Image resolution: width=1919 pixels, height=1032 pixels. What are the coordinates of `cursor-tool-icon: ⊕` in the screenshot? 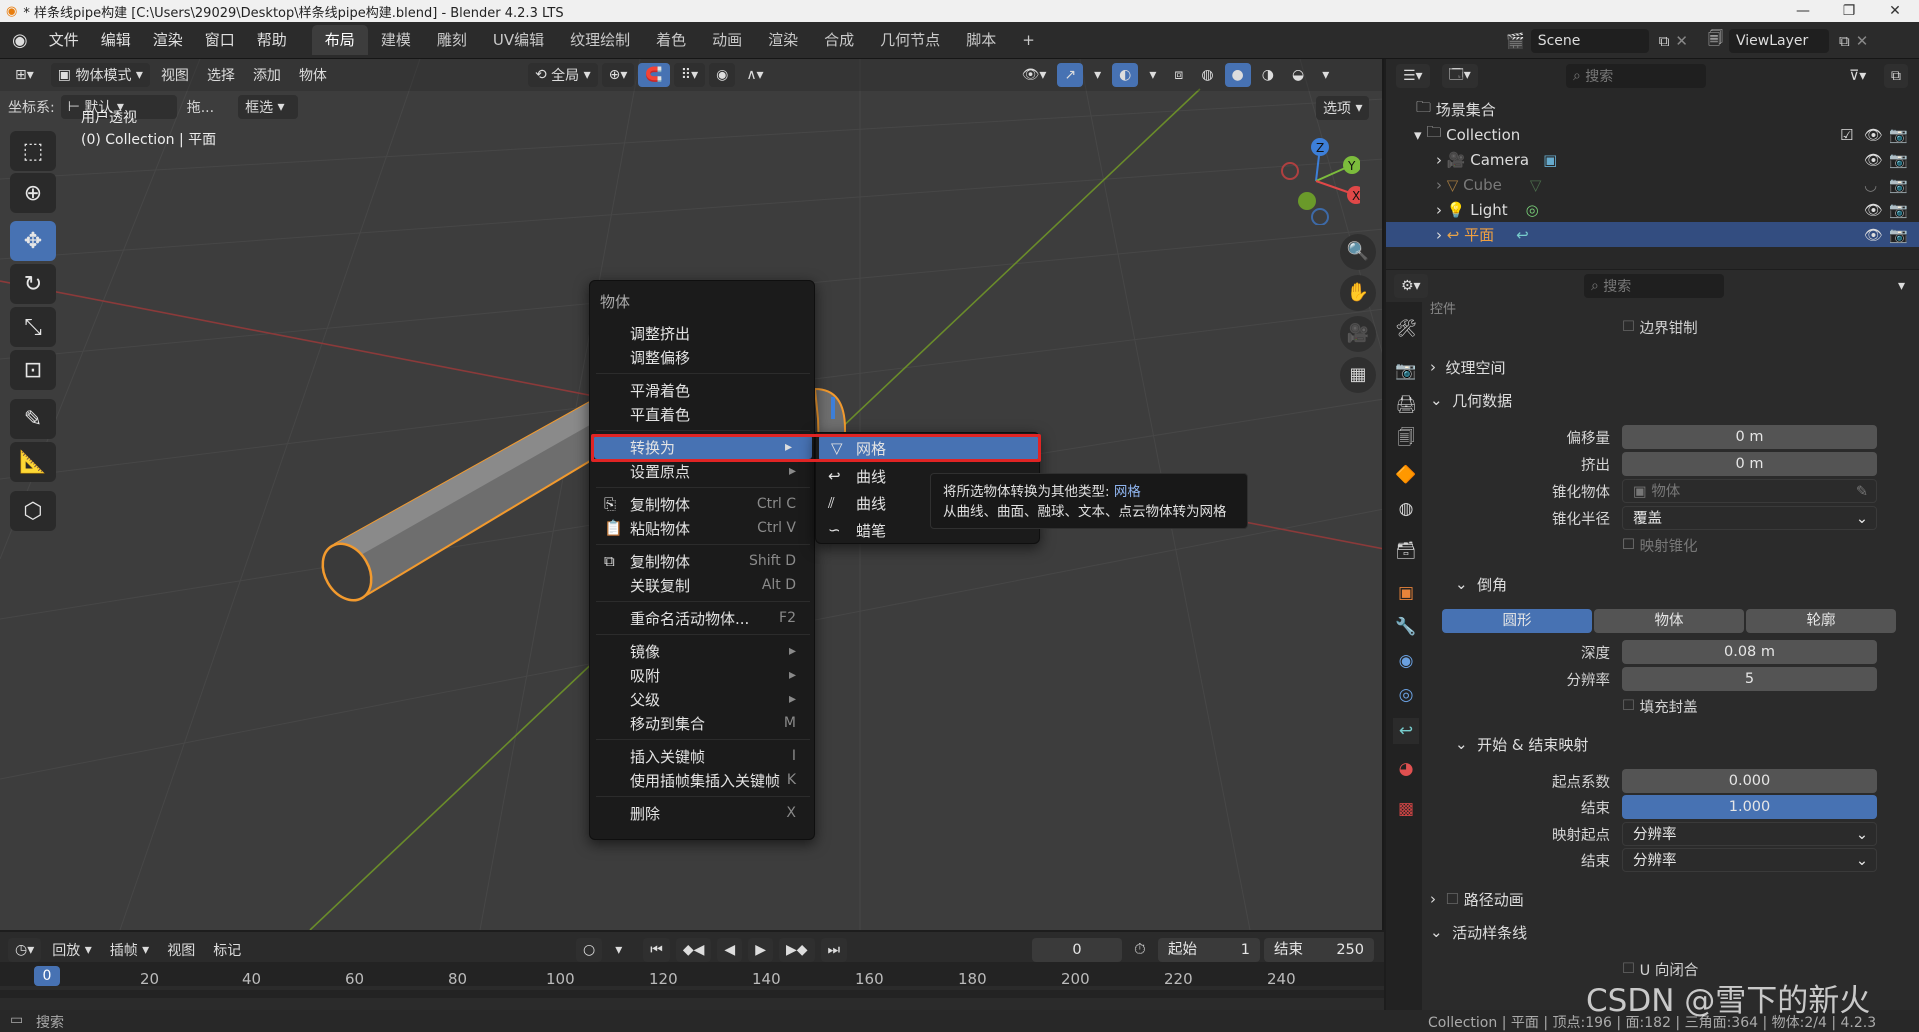 It's located at (33, 193).